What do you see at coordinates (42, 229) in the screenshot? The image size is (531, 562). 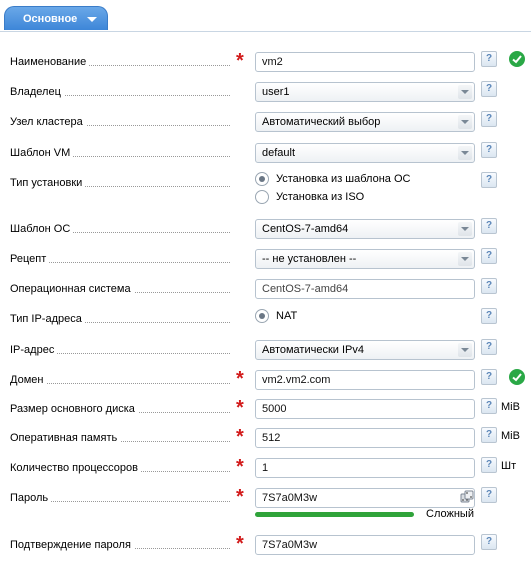 I see `field-os-template-label: Шаблон ОС` at bounding box center [42, 229].